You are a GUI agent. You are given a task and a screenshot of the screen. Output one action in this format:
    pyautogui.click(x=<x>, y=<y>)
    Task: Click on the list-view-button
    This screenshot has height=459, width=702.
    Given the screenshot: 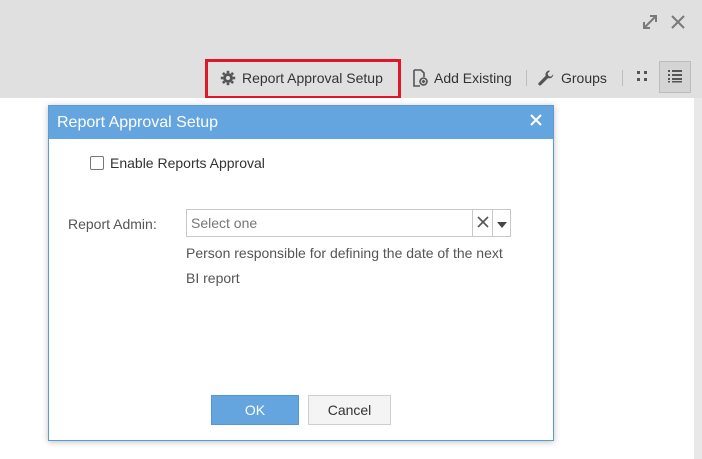 What is the action you would take?
    pyautogui.click(x=675, y=77)
    